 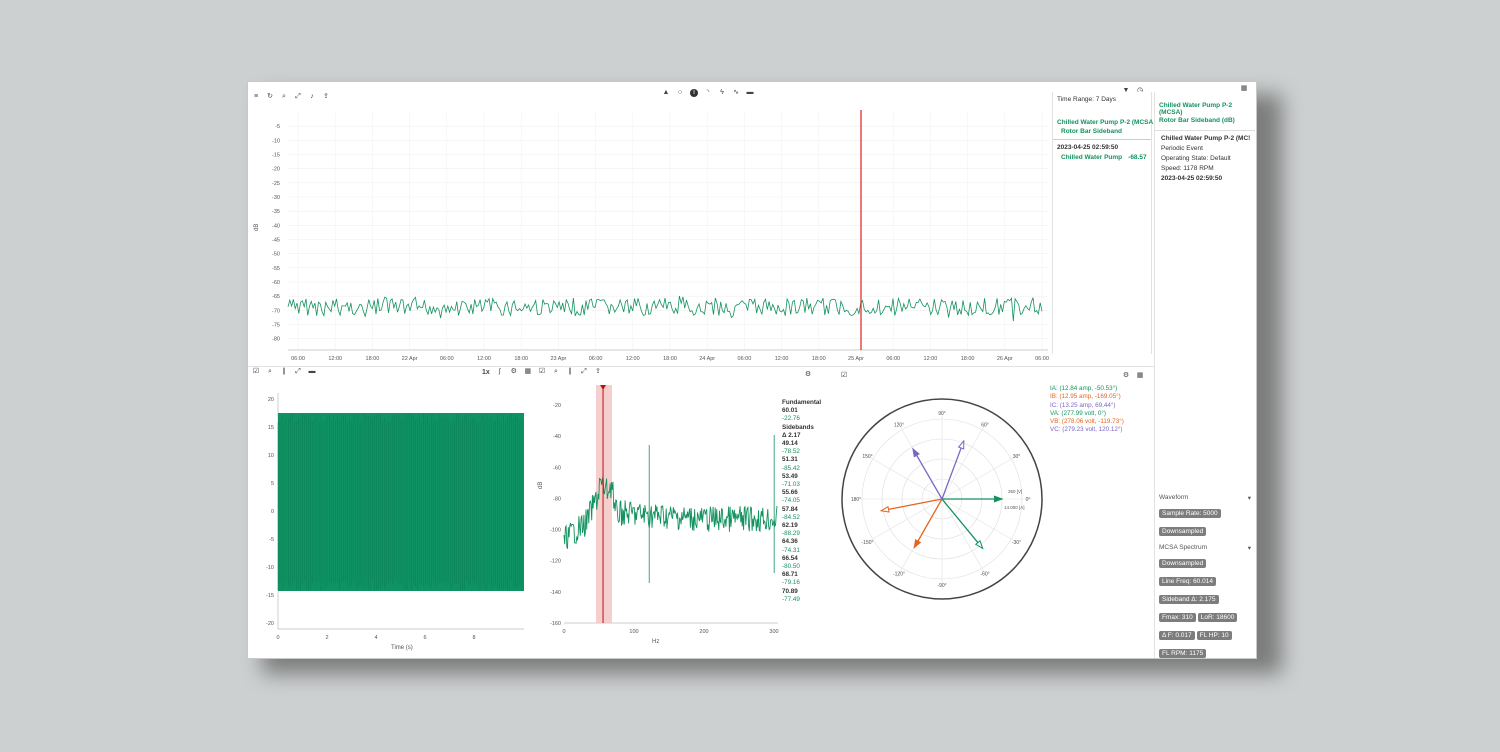 What do you see at coordinates (666, 93) in the screenshot?
I see `alarm-icon: ▲` at bounding box center [666, 93].